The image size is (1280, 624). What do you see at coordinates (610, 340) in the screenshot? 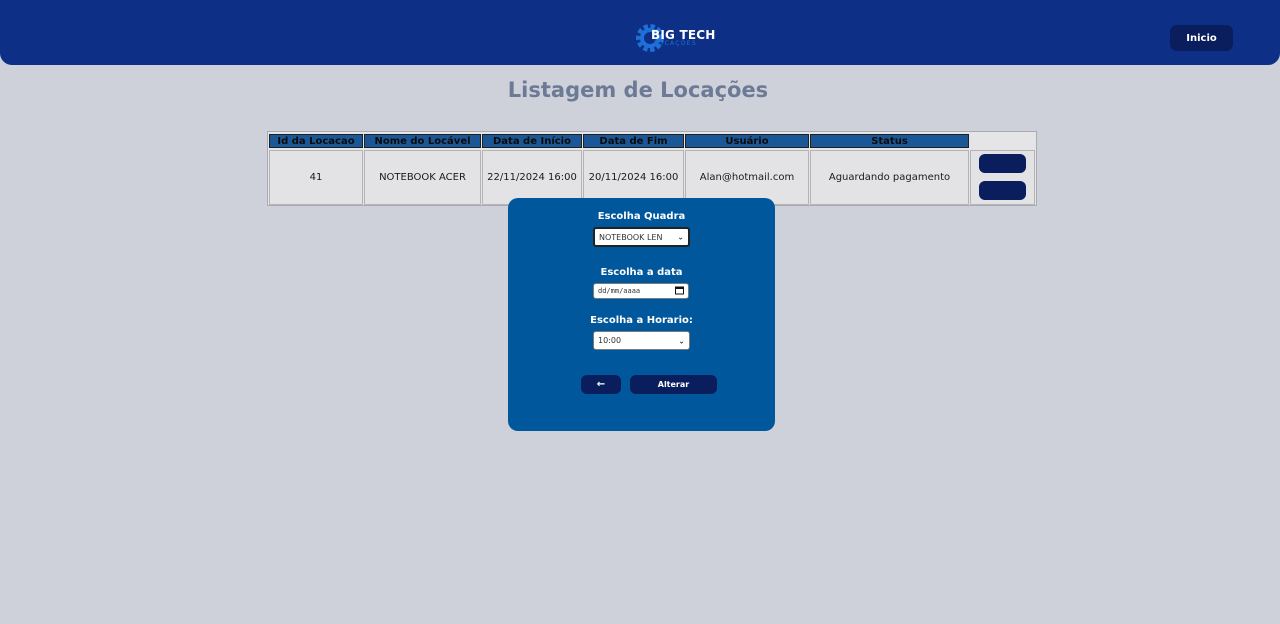
I see `horario-select-value: 10:00` at bounding box center [610, 340].